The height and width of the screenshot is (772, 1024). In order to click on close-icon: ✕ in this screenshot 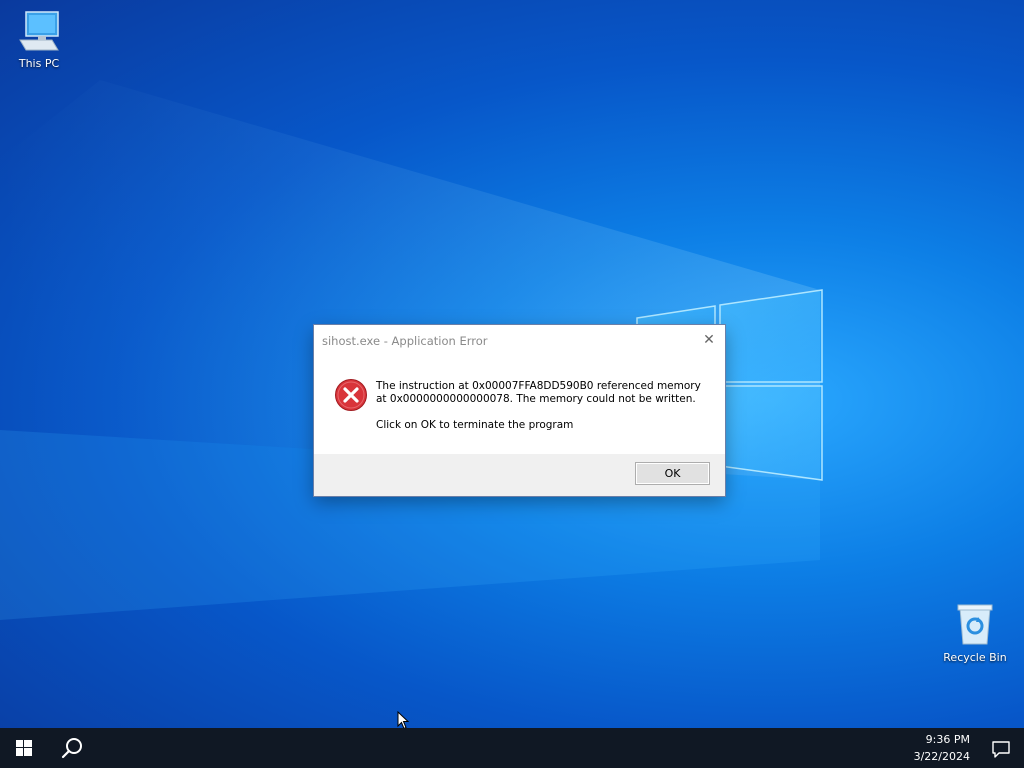, I will do `click(709, 340)`.